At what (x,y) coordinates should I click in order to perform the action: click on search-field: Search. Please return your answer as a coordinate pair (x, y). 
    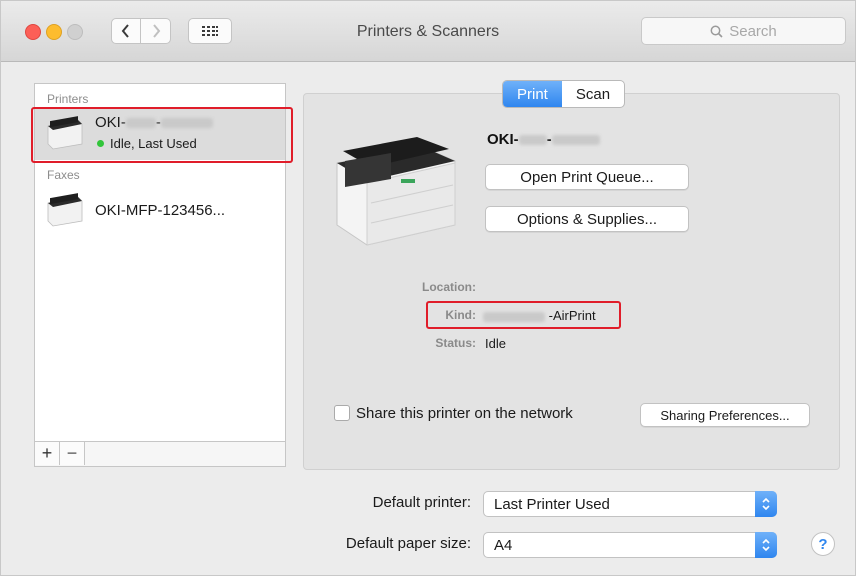
    Looking at the image, I should click on (743, 31).